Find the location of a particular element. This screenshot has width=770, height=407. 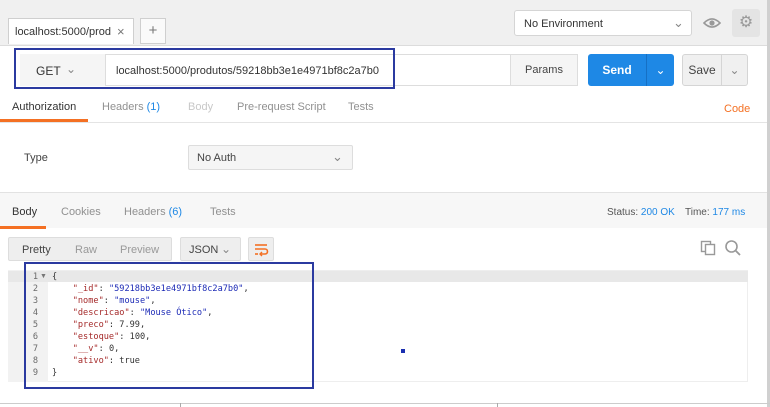

line-number: 1 is located at coordinates (35, 277).